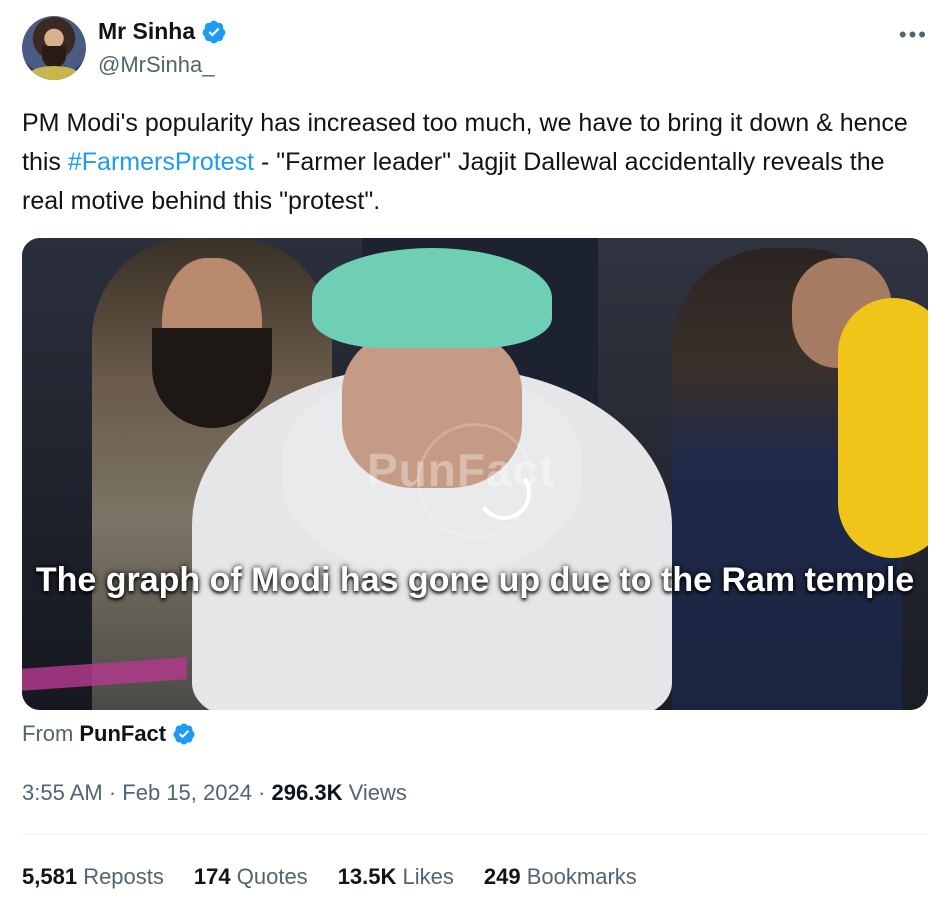 The image size is (950, 912). What do you see at coordinates (883, 428) in the screenshot?
I see `yellow-turban` at bounding box center [883, 428].